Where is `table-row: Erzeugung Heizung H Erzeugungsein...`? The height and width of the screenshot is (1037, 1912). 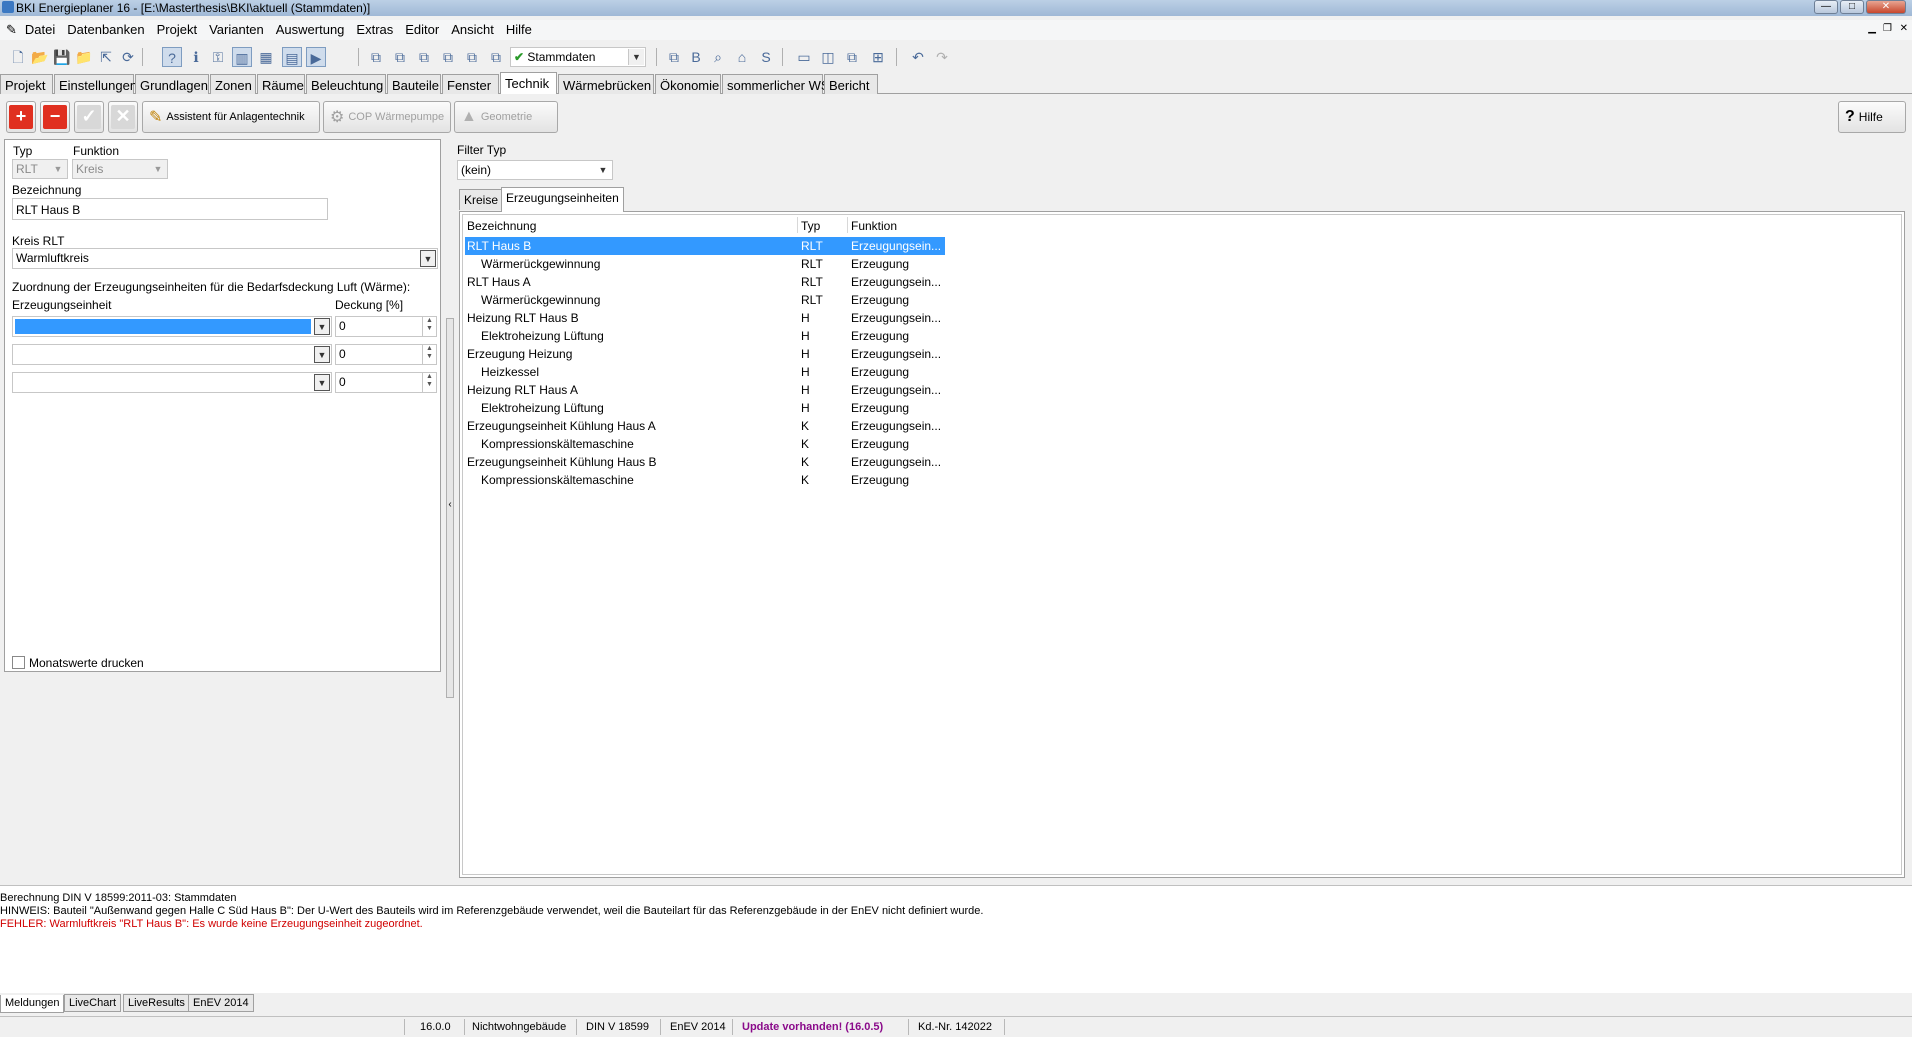 table-row: Erzeugung Heizung H Erzeugungsein... is located at coordinates (705, 354).